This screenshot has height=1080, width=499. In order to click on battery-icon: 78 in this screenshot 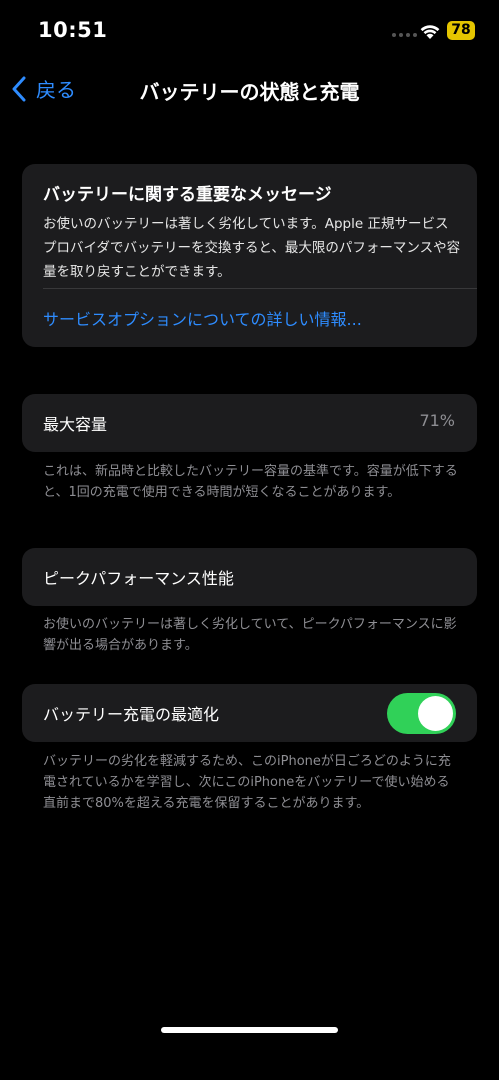, I will do `click(461, 30)`.